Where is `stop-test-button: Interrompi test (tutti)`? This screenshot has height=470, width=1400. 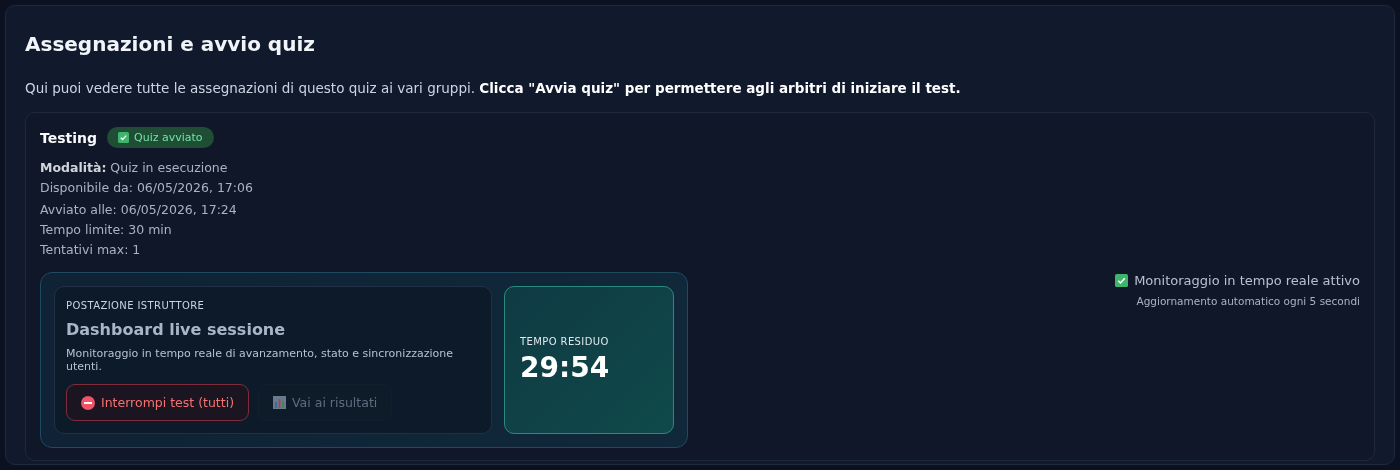
stop-test-button: Interrompi test (tutti) is located at coordinates (158, 402).